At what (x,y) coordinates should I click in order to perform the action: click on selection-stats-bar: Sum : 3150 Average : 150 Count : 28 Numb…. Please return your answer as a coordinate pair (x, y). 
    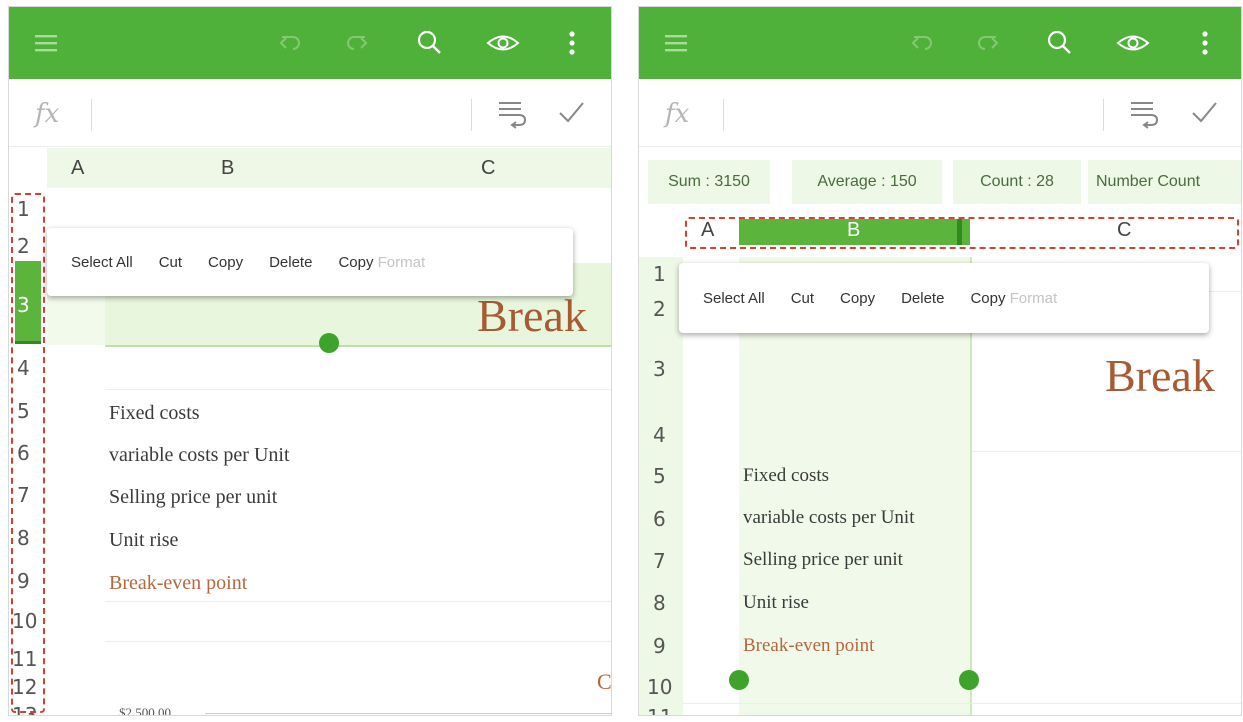
    Looking at the image, I should click on (940, 181).